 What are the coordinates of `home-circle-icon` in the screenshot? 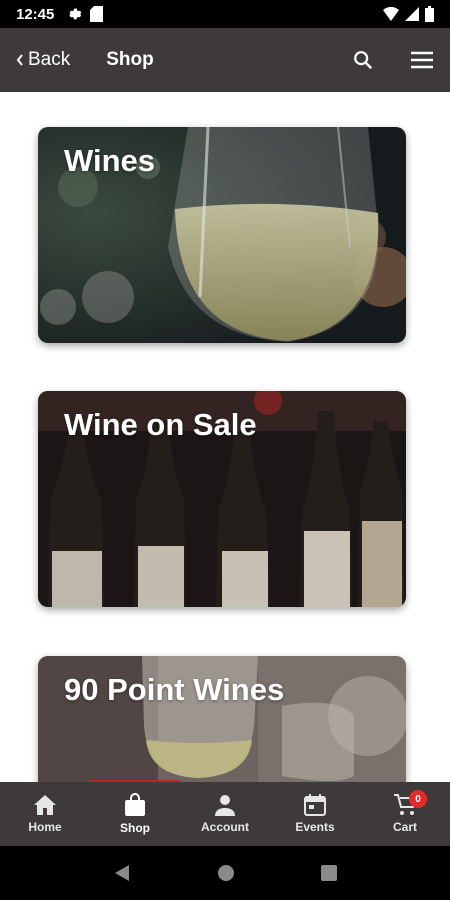 It's located at (226, 873).